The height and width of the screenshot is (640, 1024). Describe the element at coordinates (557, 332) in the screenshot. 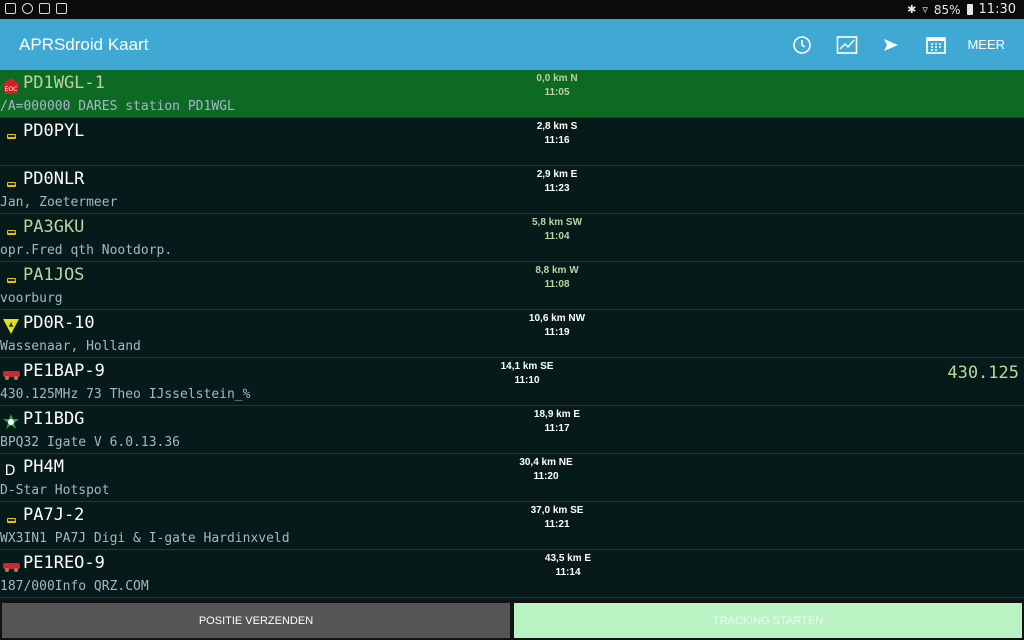

I see `station-time: 11:19` at that location.